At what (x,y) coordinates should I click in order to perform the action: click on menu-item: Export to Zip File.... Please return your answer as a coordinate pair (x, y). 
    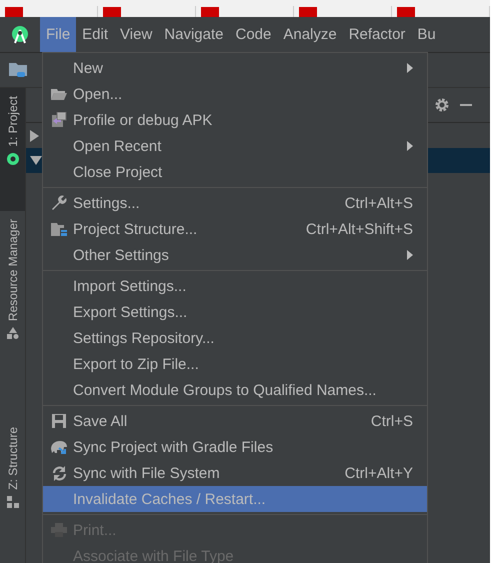
    Looking at the image, I should click on (235, 364).